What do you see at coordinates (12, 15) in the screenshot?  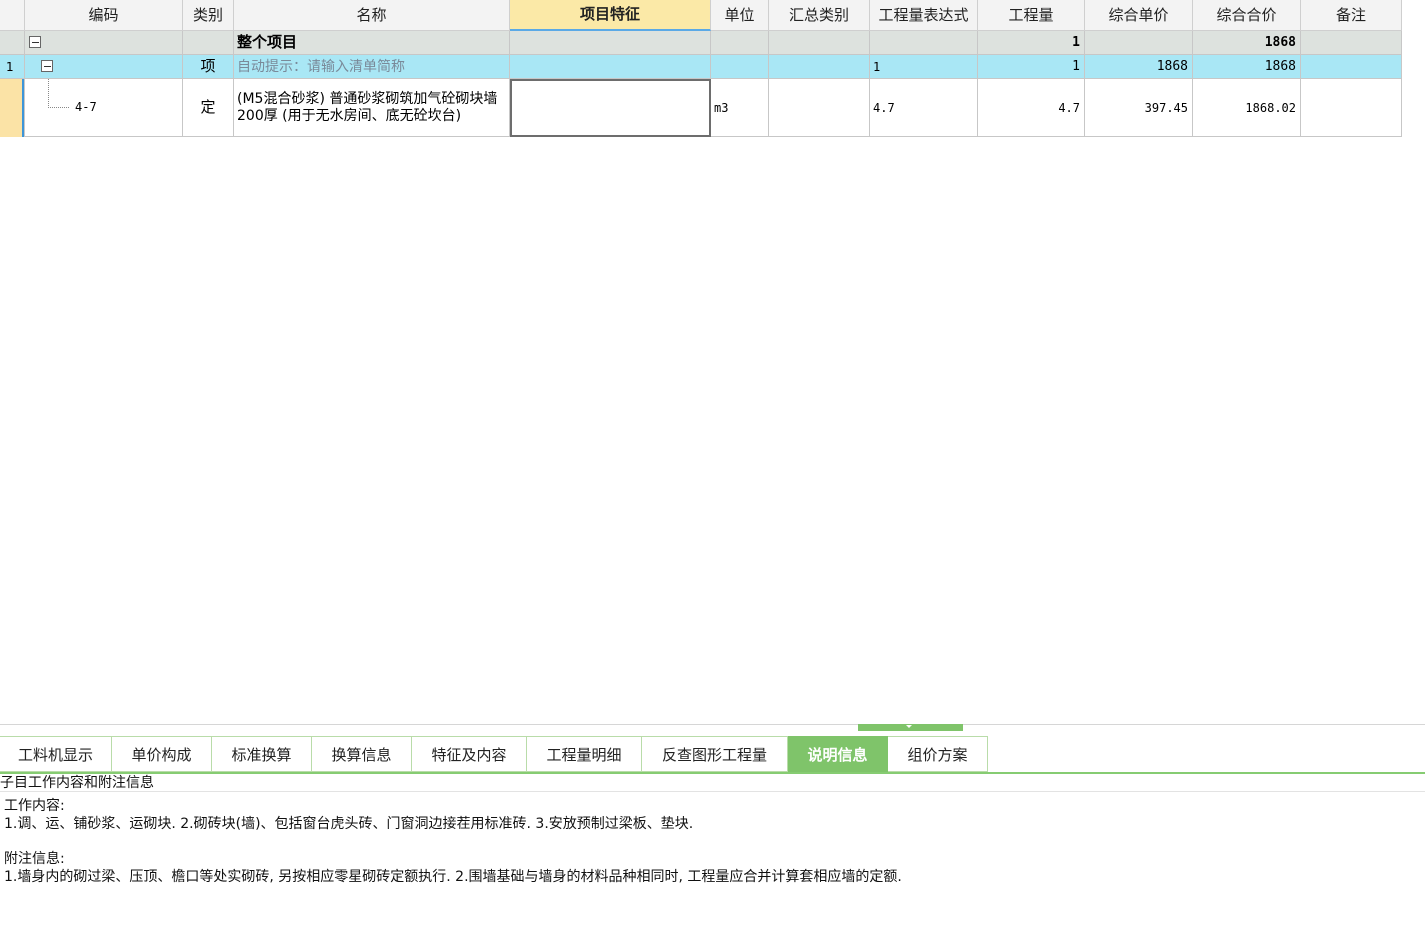 I see `header-index` at bounding box center [12, 15].